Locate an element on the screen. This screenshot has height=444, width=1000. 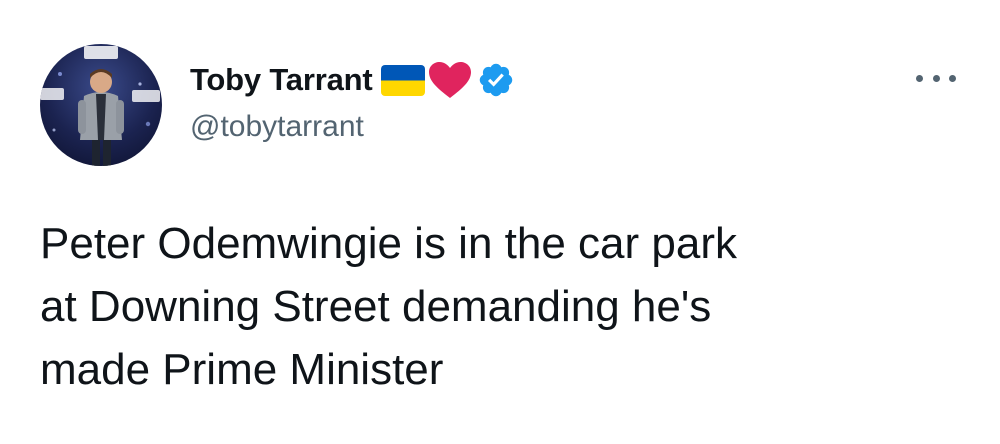
author-badges is located at coordinates (448, 80).